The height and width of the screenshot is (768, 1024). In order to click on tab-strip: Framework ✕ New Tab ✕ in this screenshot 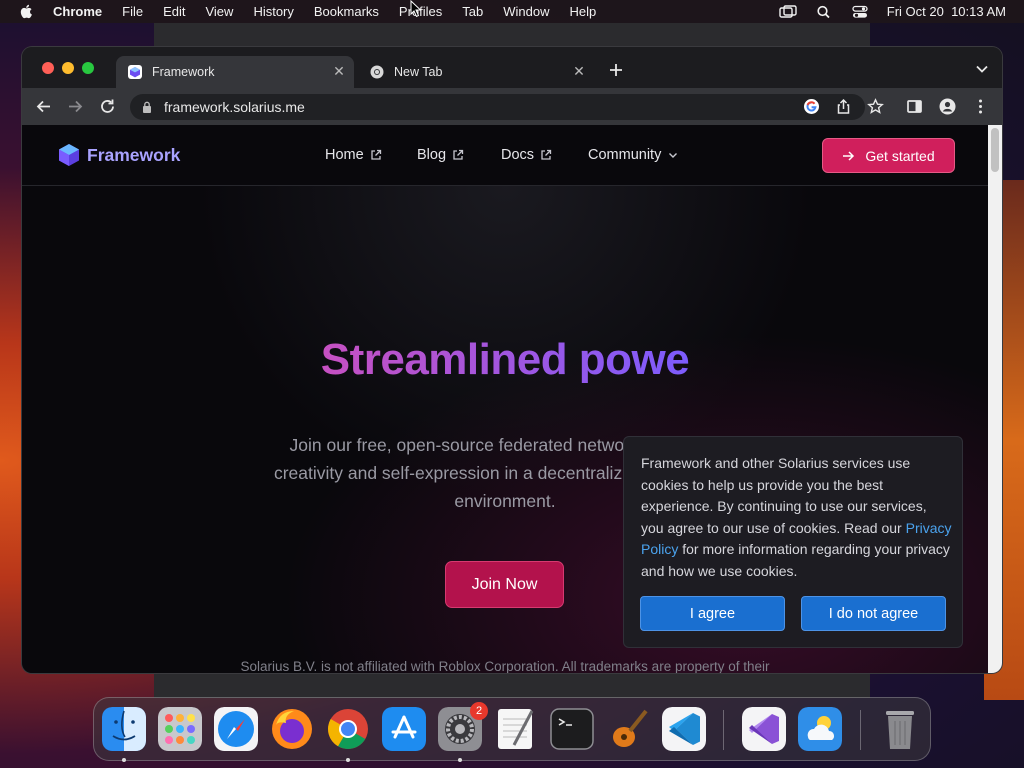, I will do `click(512, 67)`.